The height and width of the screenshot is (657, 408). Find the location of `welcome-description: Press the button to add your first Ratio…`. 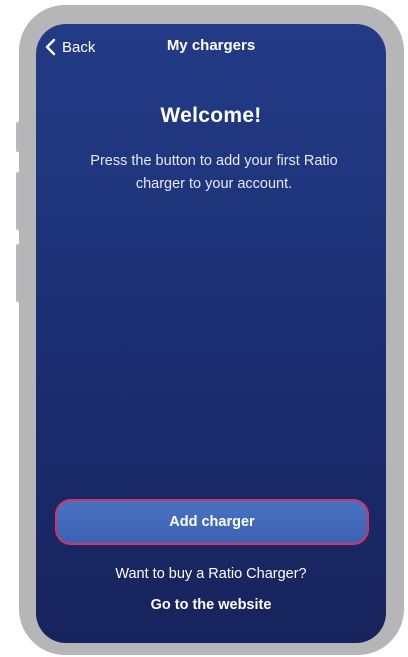

welcome-description: Press the button to add your first Ratio… is located at coordinates (214, 172).